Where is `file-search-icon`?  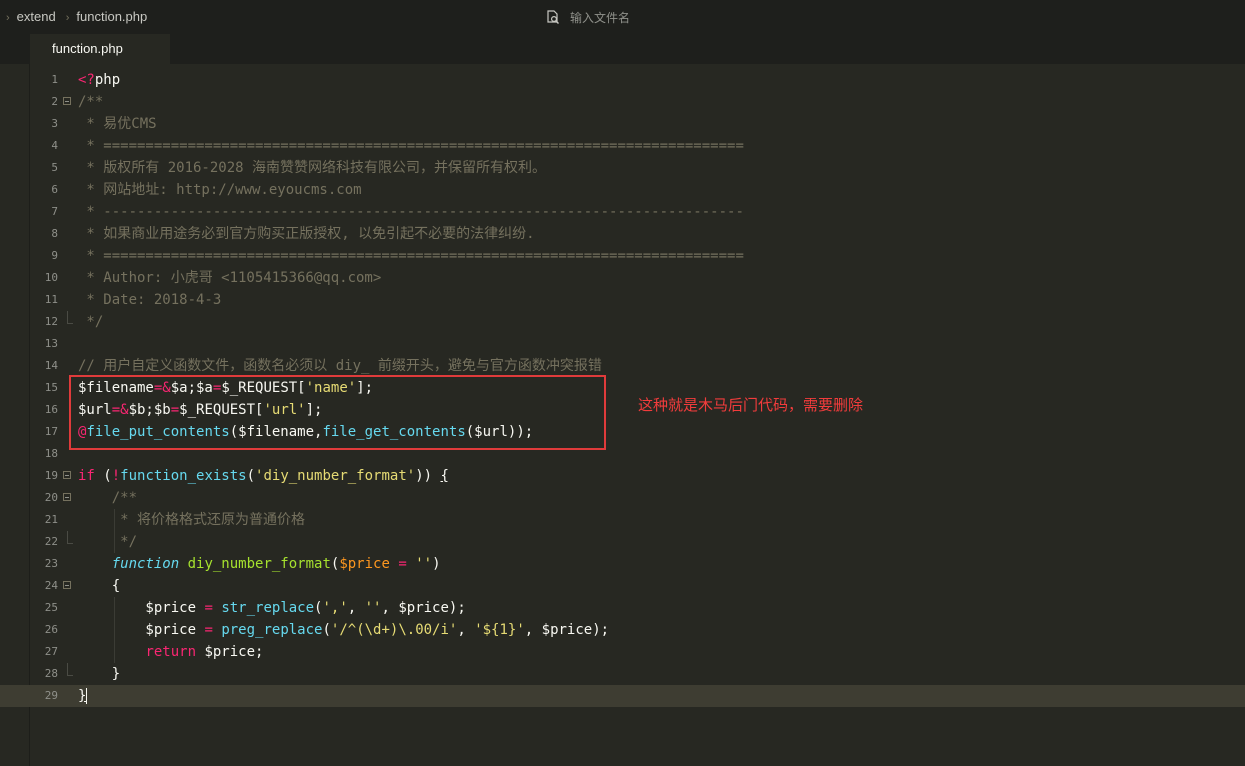 file-search-icon is located at coordinates (553, 17).